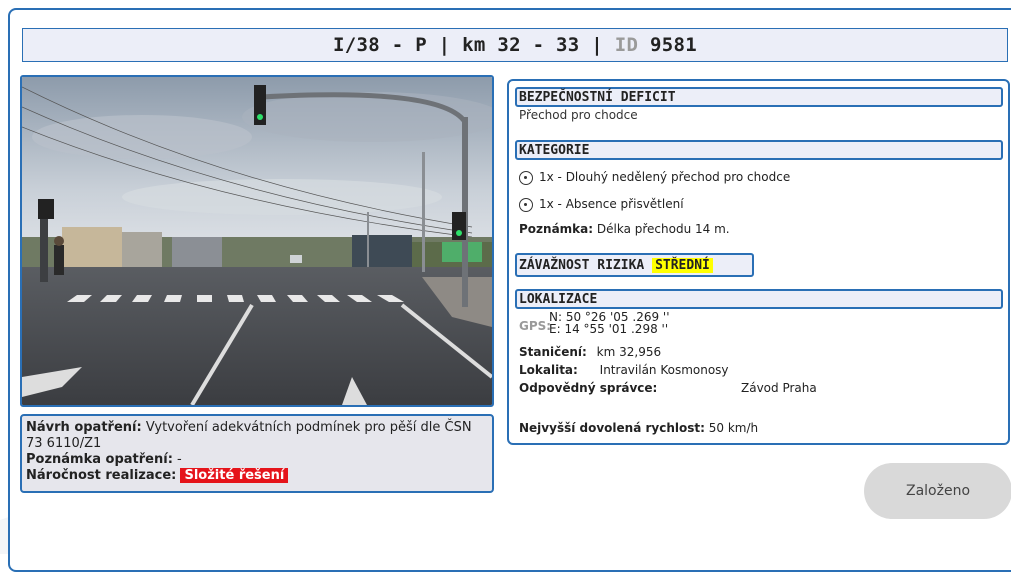 This screenshot has height=572, width=1011. Describe the element at coordinates (582, 265) in the screenshot. I see `risk-label: ZÁVAŽNOST RIZIKA` at that location.